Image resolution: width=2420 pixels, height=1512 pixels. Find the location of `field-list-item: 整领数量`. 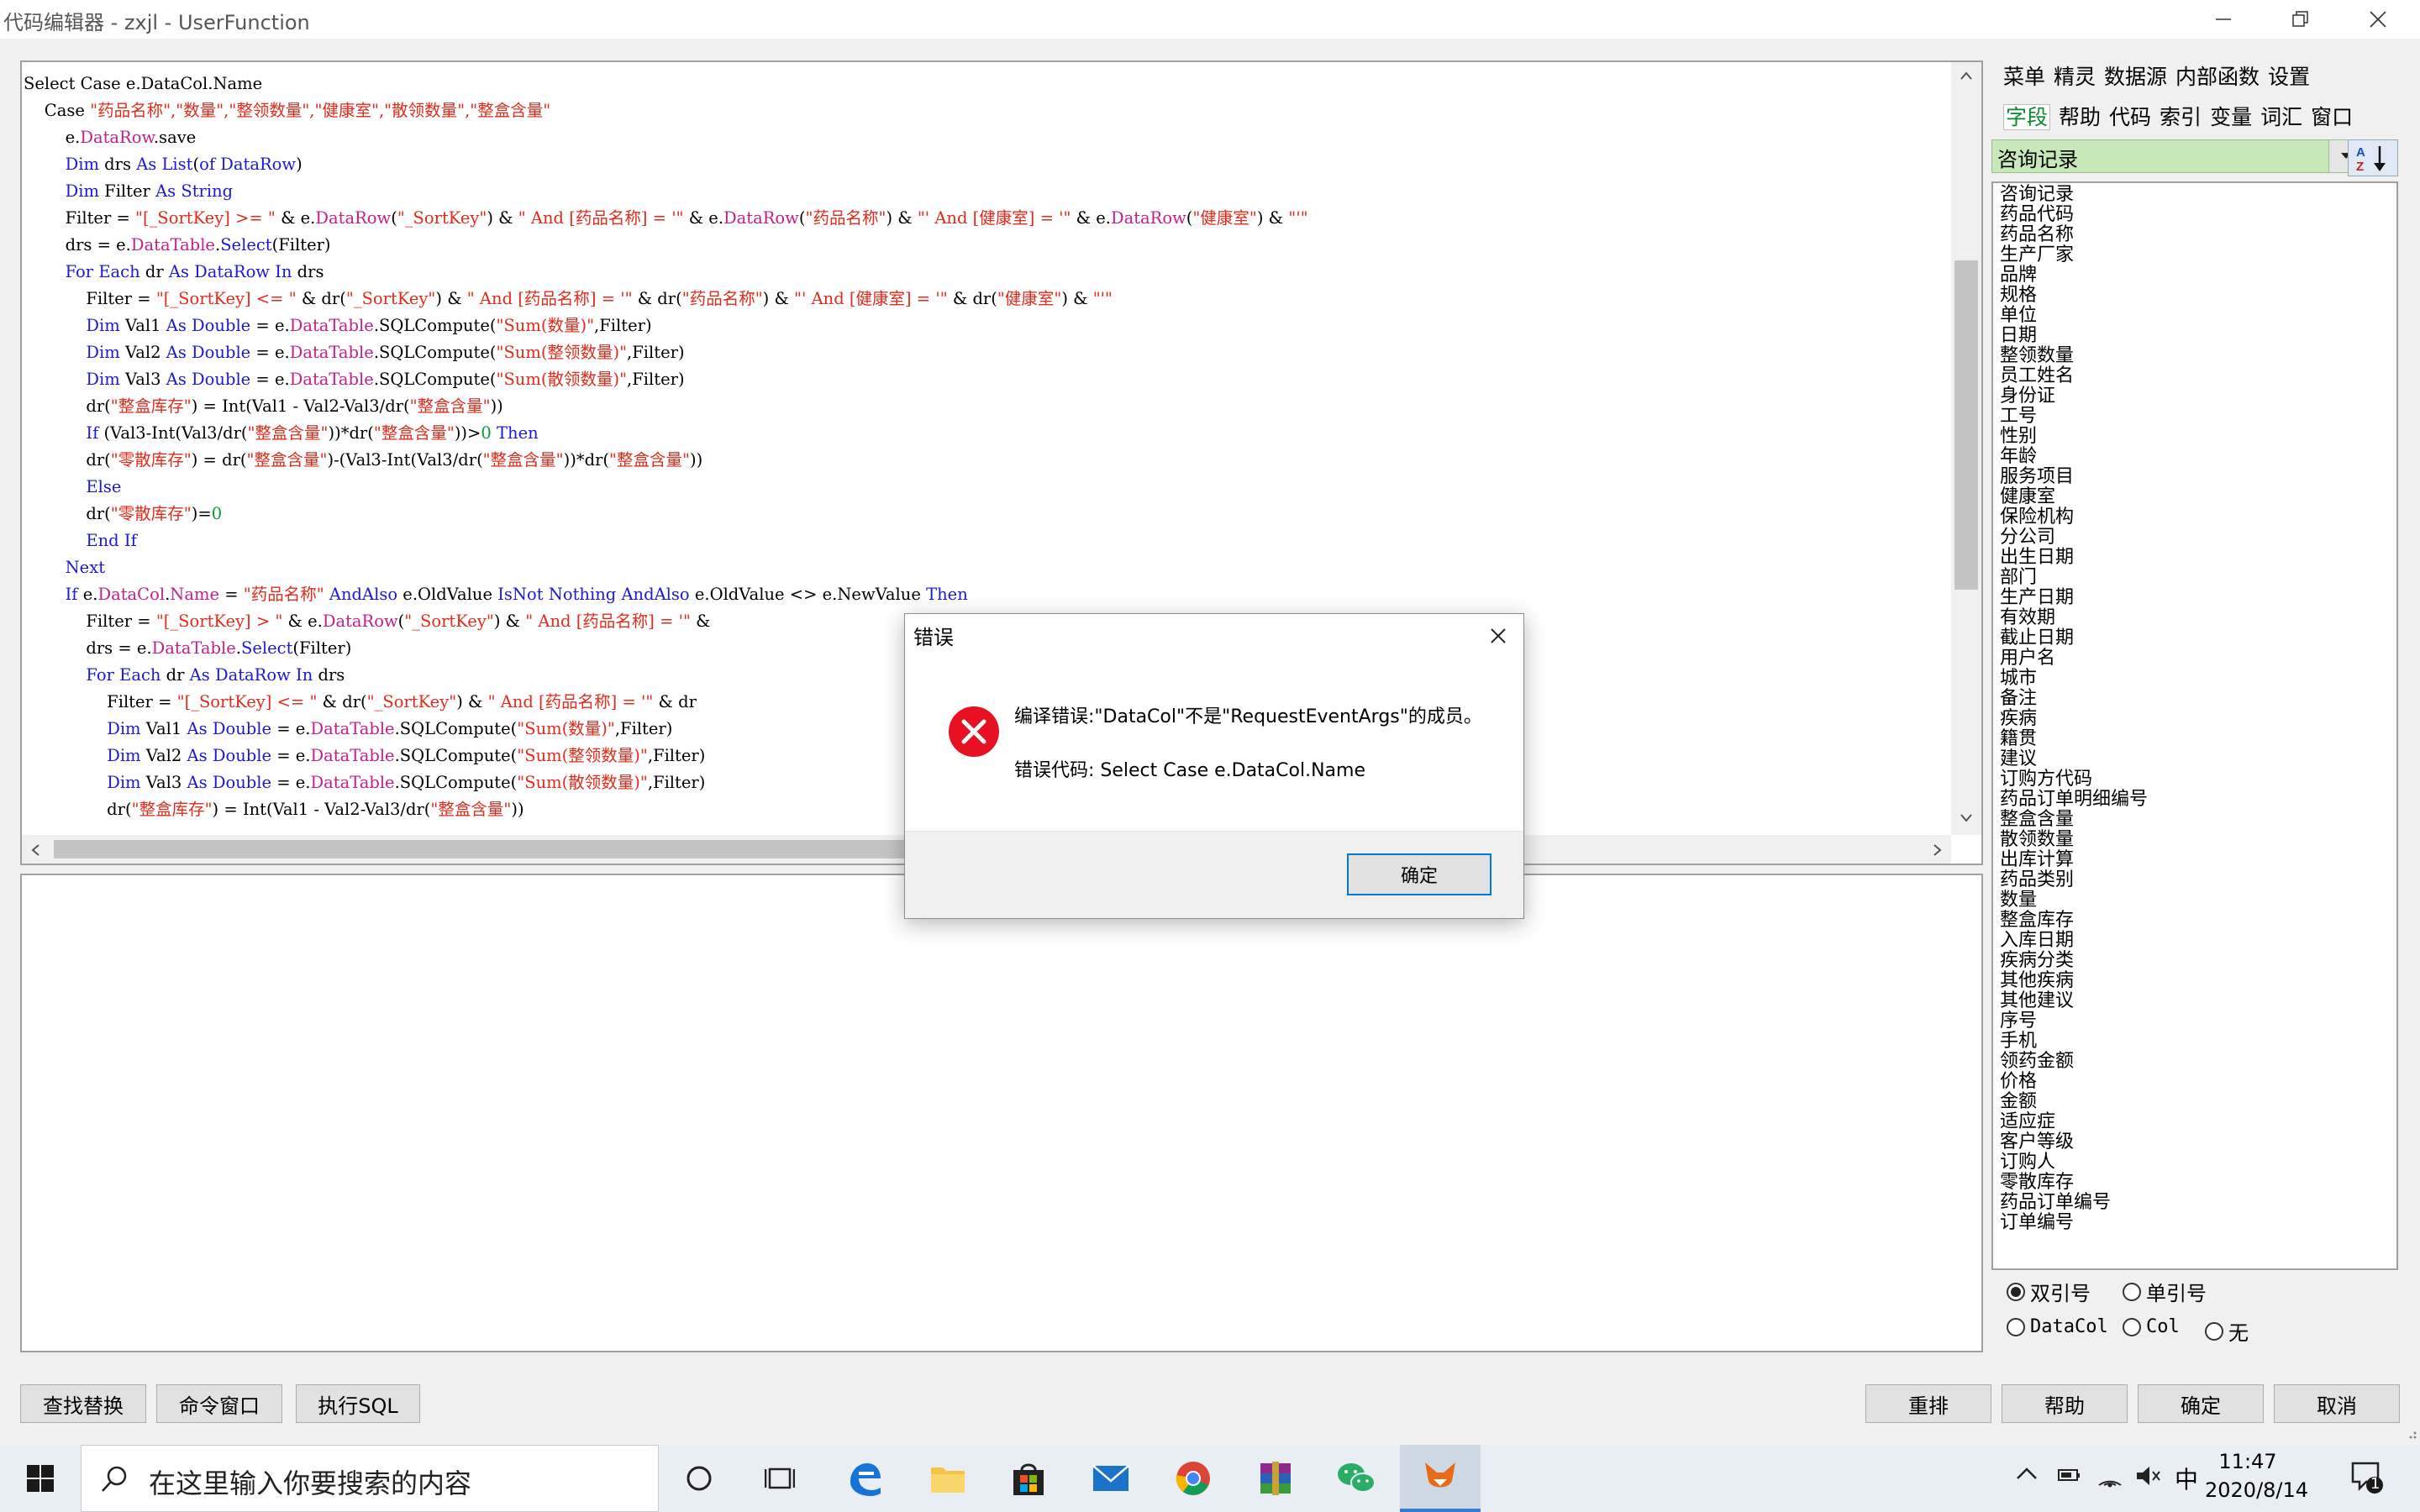

field-list-item: 整领数量 is located at coordinates (2074, 356).